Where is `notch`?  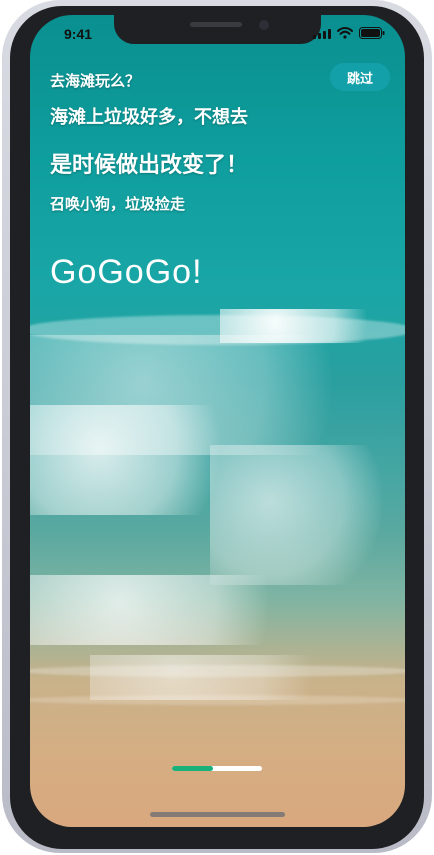 notch is located at coordinates (217, 29).